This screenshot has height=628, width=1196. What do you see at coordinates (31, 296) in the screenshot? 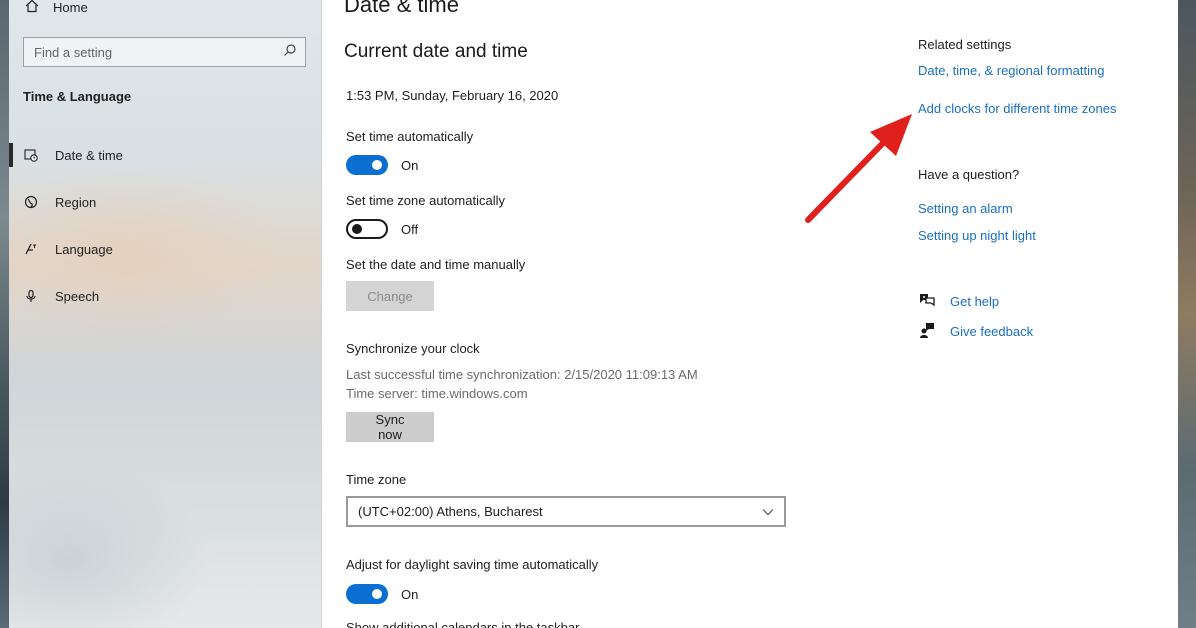
I see `microphone-icon` at bounding box center [31, 296].